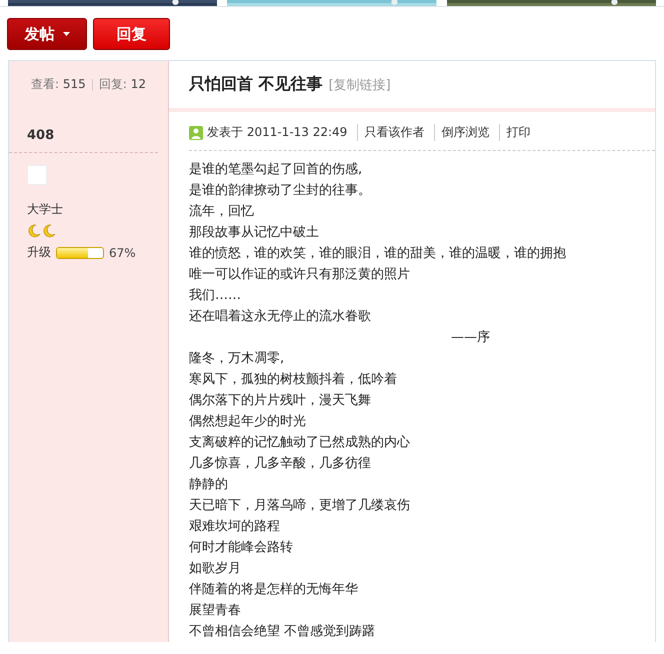 This screenshot has height=654, width=664. What do you see at coordinates (280, 316) in the screenshot?
I see `post-text-line: 还在唱着这永无停止的流水眷歌` at bounding box center [280, 316].